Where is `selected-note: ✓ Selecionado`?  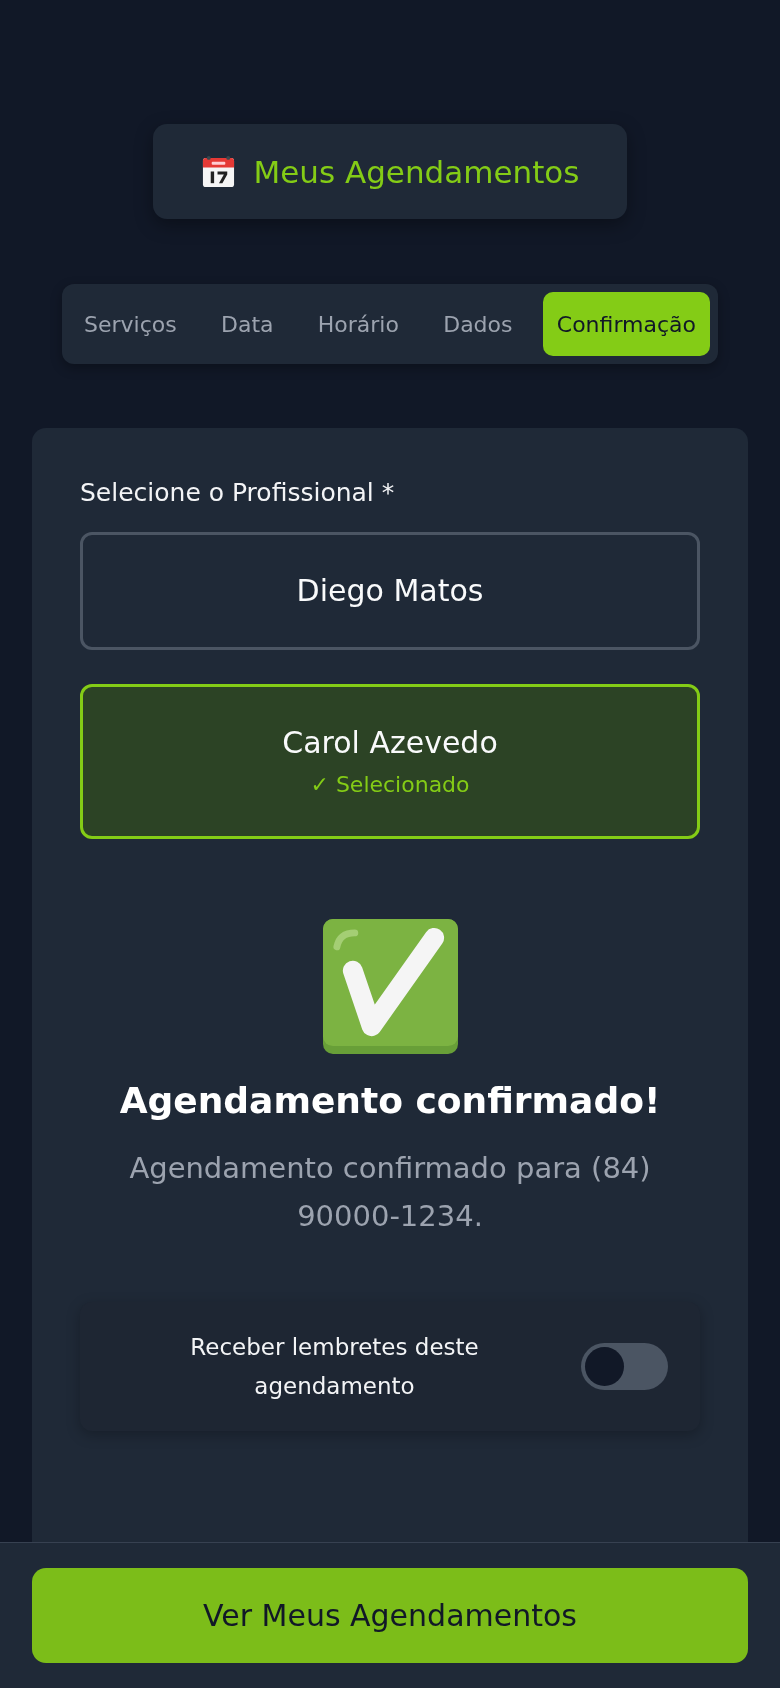
selected-note: ✓ Selecionado is located at coordinates (390, 785).